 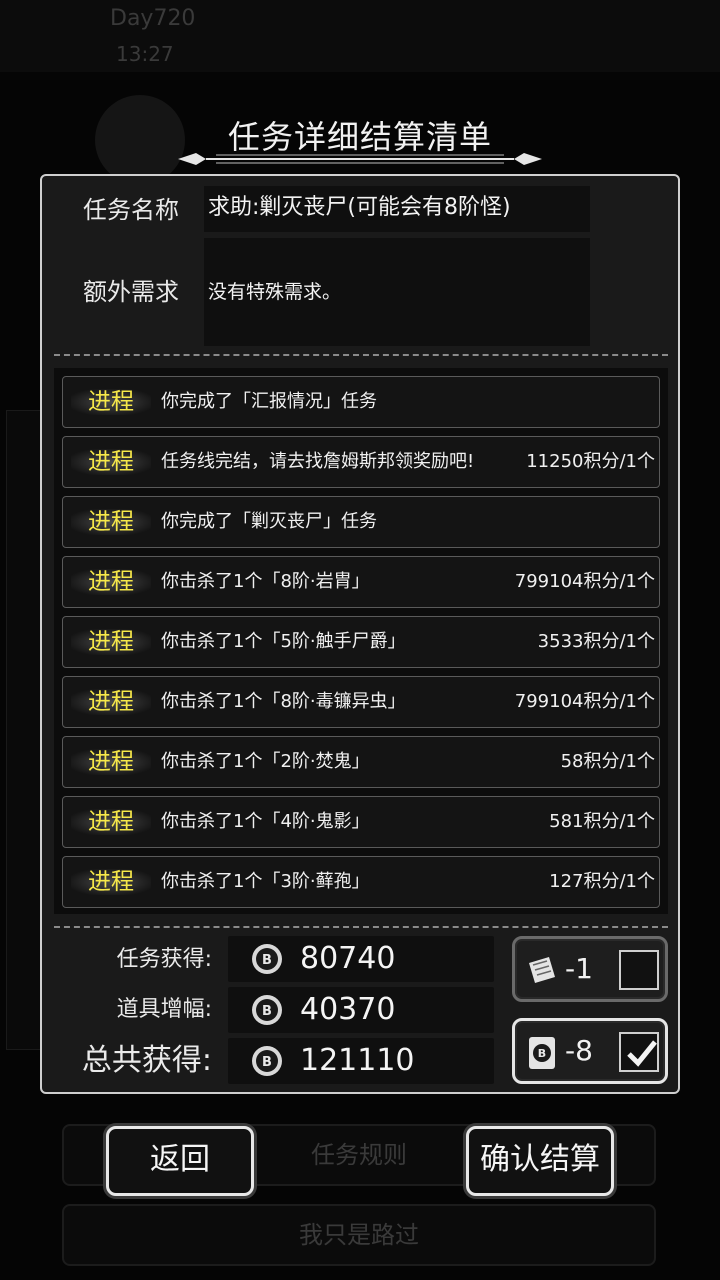 I want to click on coin-card-item-checkbox, so click(x=639, y=1052).